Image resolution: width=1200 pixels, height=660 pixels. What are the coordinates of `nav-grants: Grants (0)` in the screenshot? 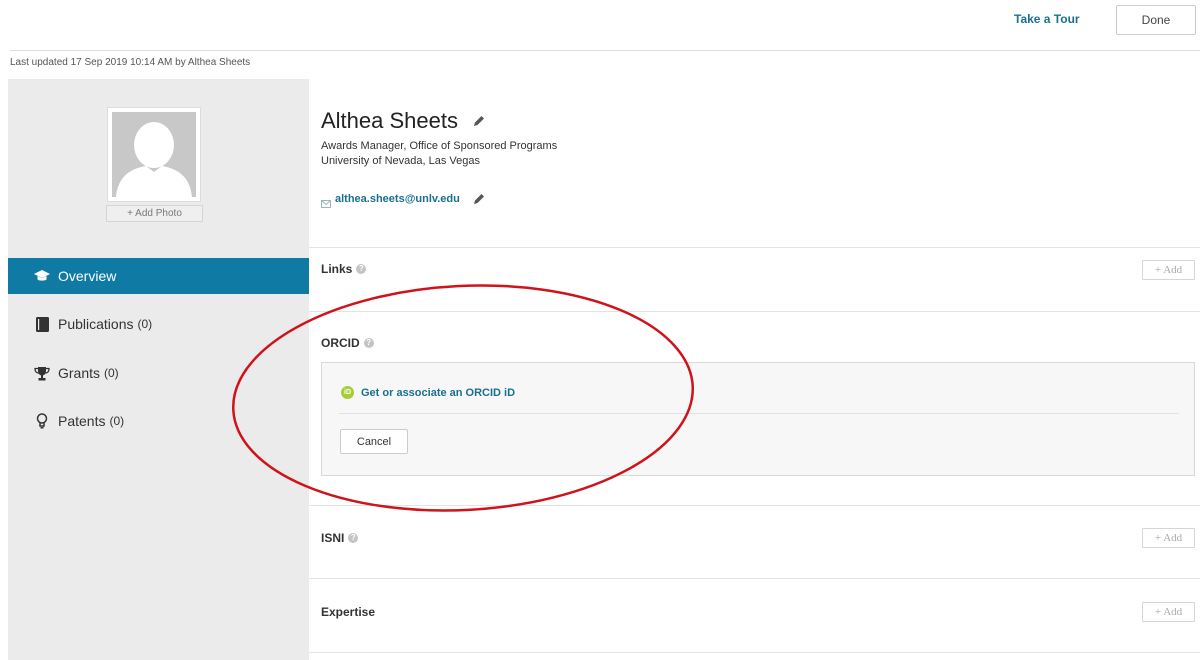 It's located at (158, 373).